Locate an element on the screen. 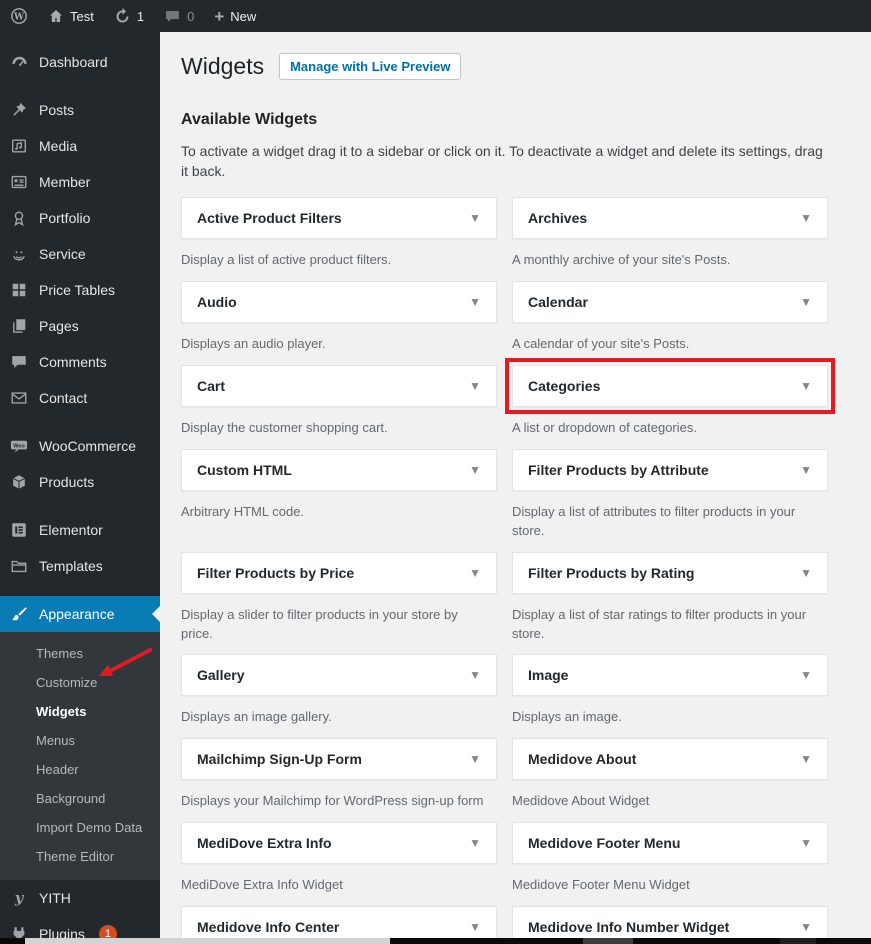 Image resolution: width=871 pixels, height=944 pixels. sidebar-item-service: Service is located at coordinates (80, 254).